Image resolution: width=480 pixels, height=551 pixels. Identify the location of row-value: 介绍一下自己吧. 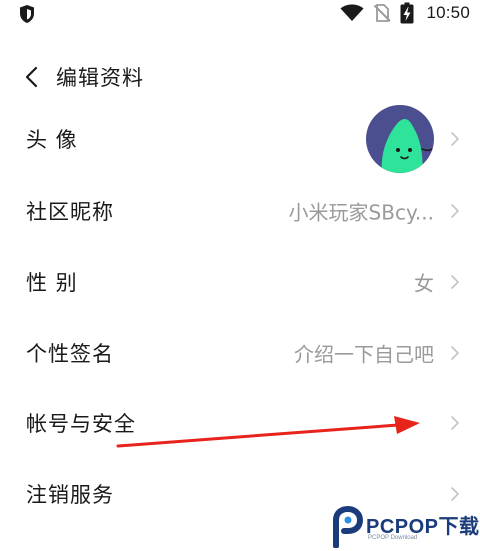
(364, 354).